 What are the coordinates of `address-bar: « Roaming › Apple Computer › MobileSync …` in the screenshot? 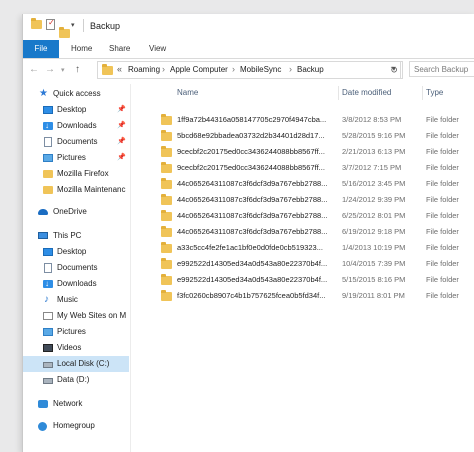 It's located at (249, 70).